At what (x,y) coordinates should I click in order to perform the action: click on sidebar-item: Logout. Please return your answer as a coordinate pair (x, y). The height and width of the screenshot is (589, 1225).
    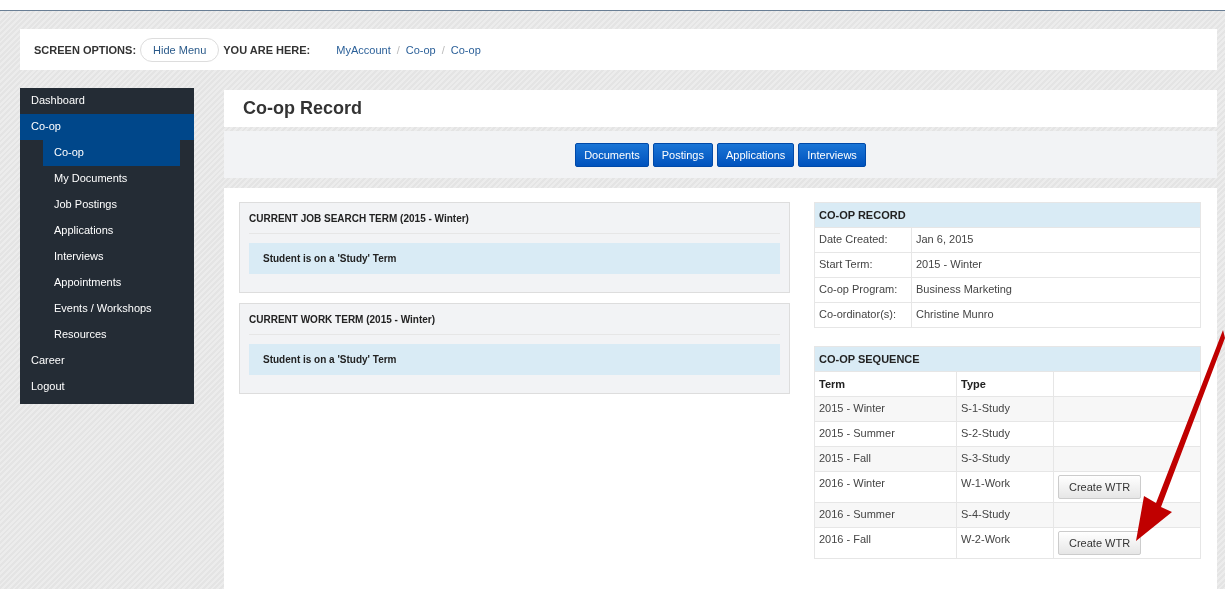
    Looking at the image, I should click on (107, 387).